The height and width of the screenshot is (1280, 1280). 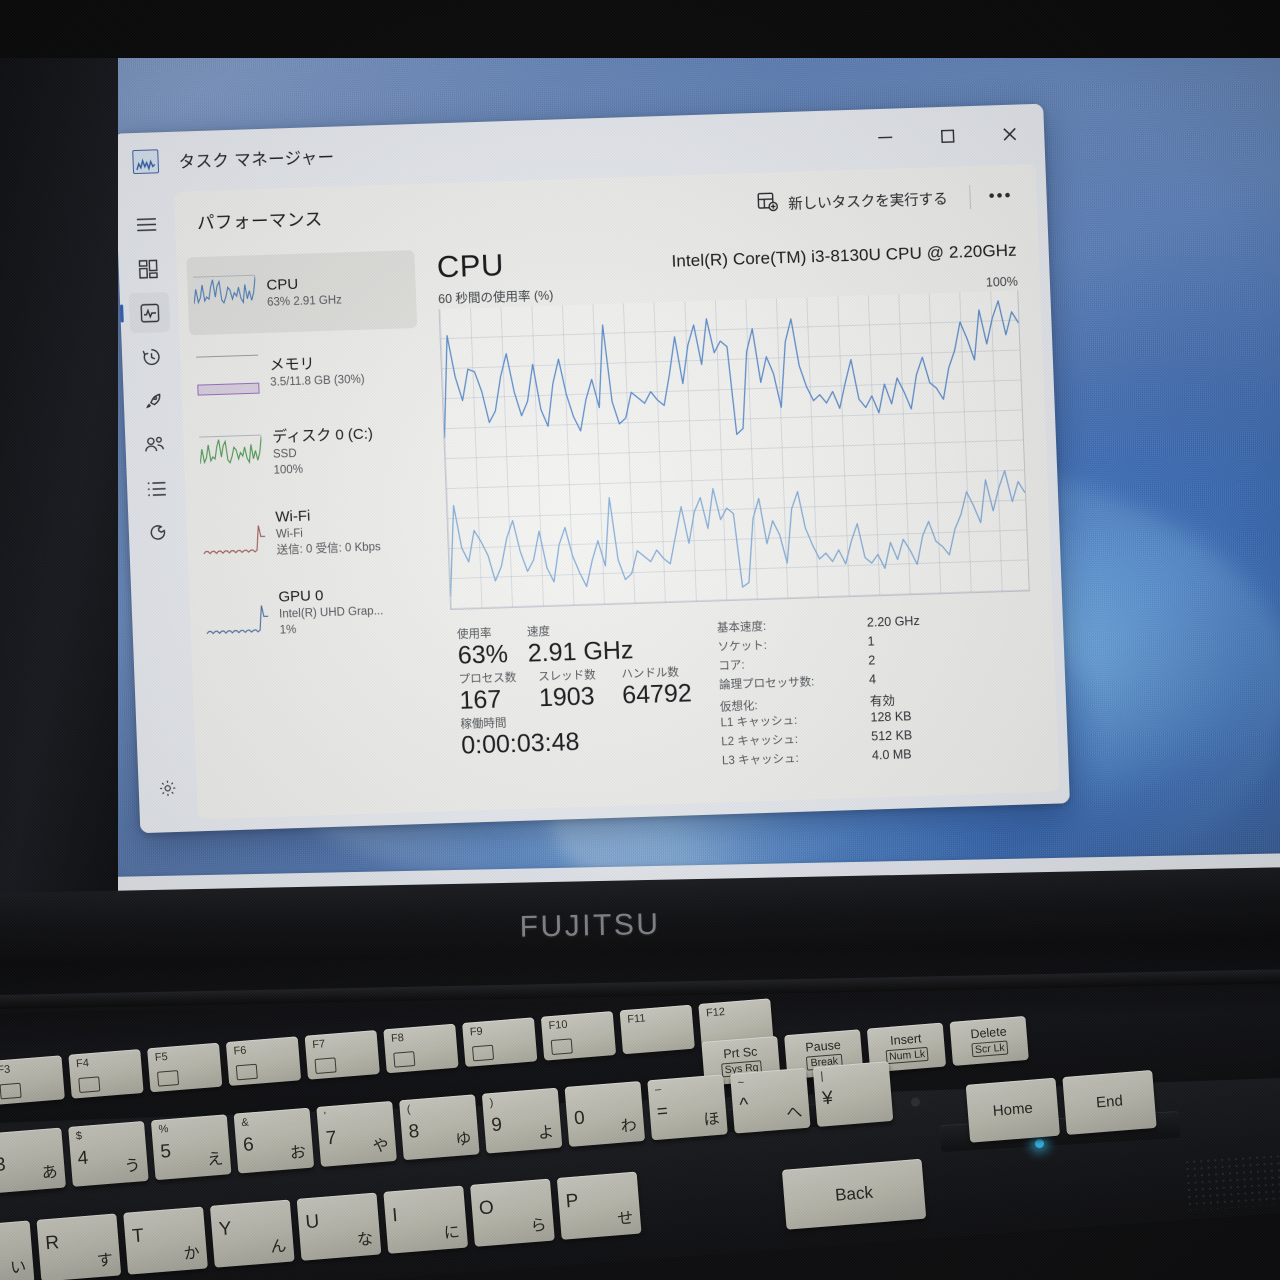 What do you see at coordinates (82, 1064) in the screenshot?
I see `key-label: F4` at bounding box center [82, 1064].